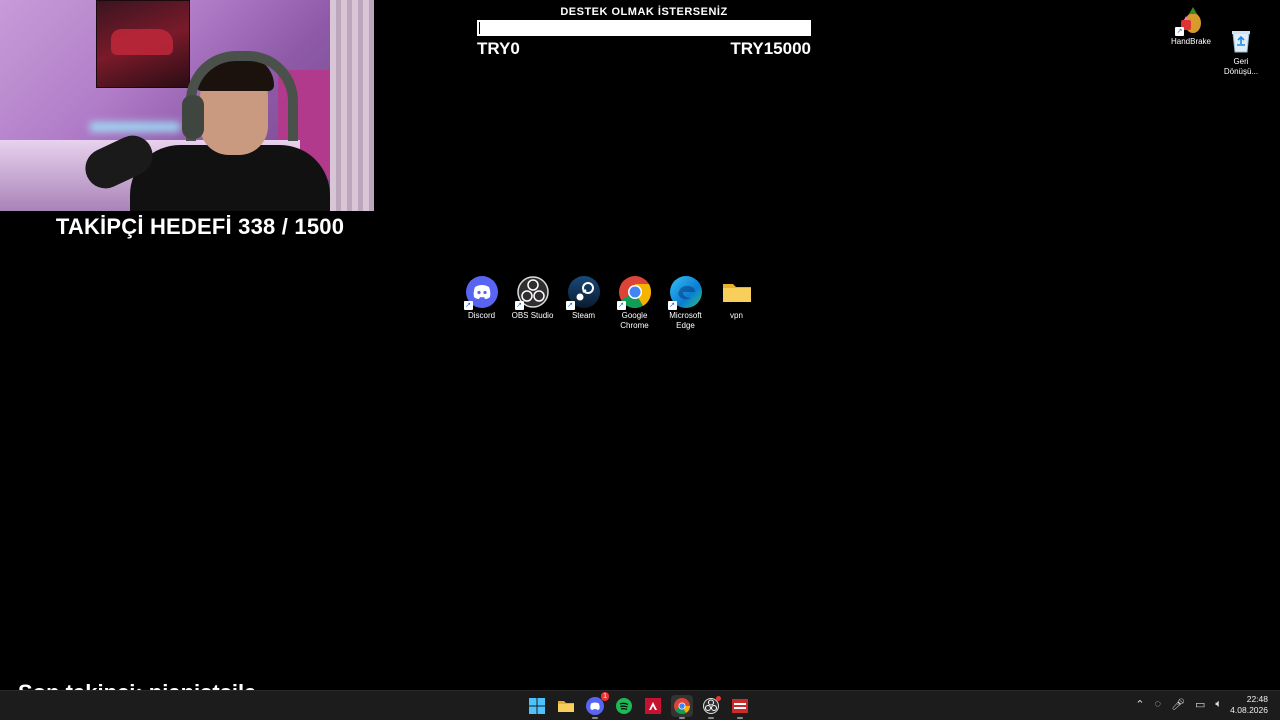  Describe the element at coordinates (481, 315) in the screenshot. I see `app-label: Discord` at that location.